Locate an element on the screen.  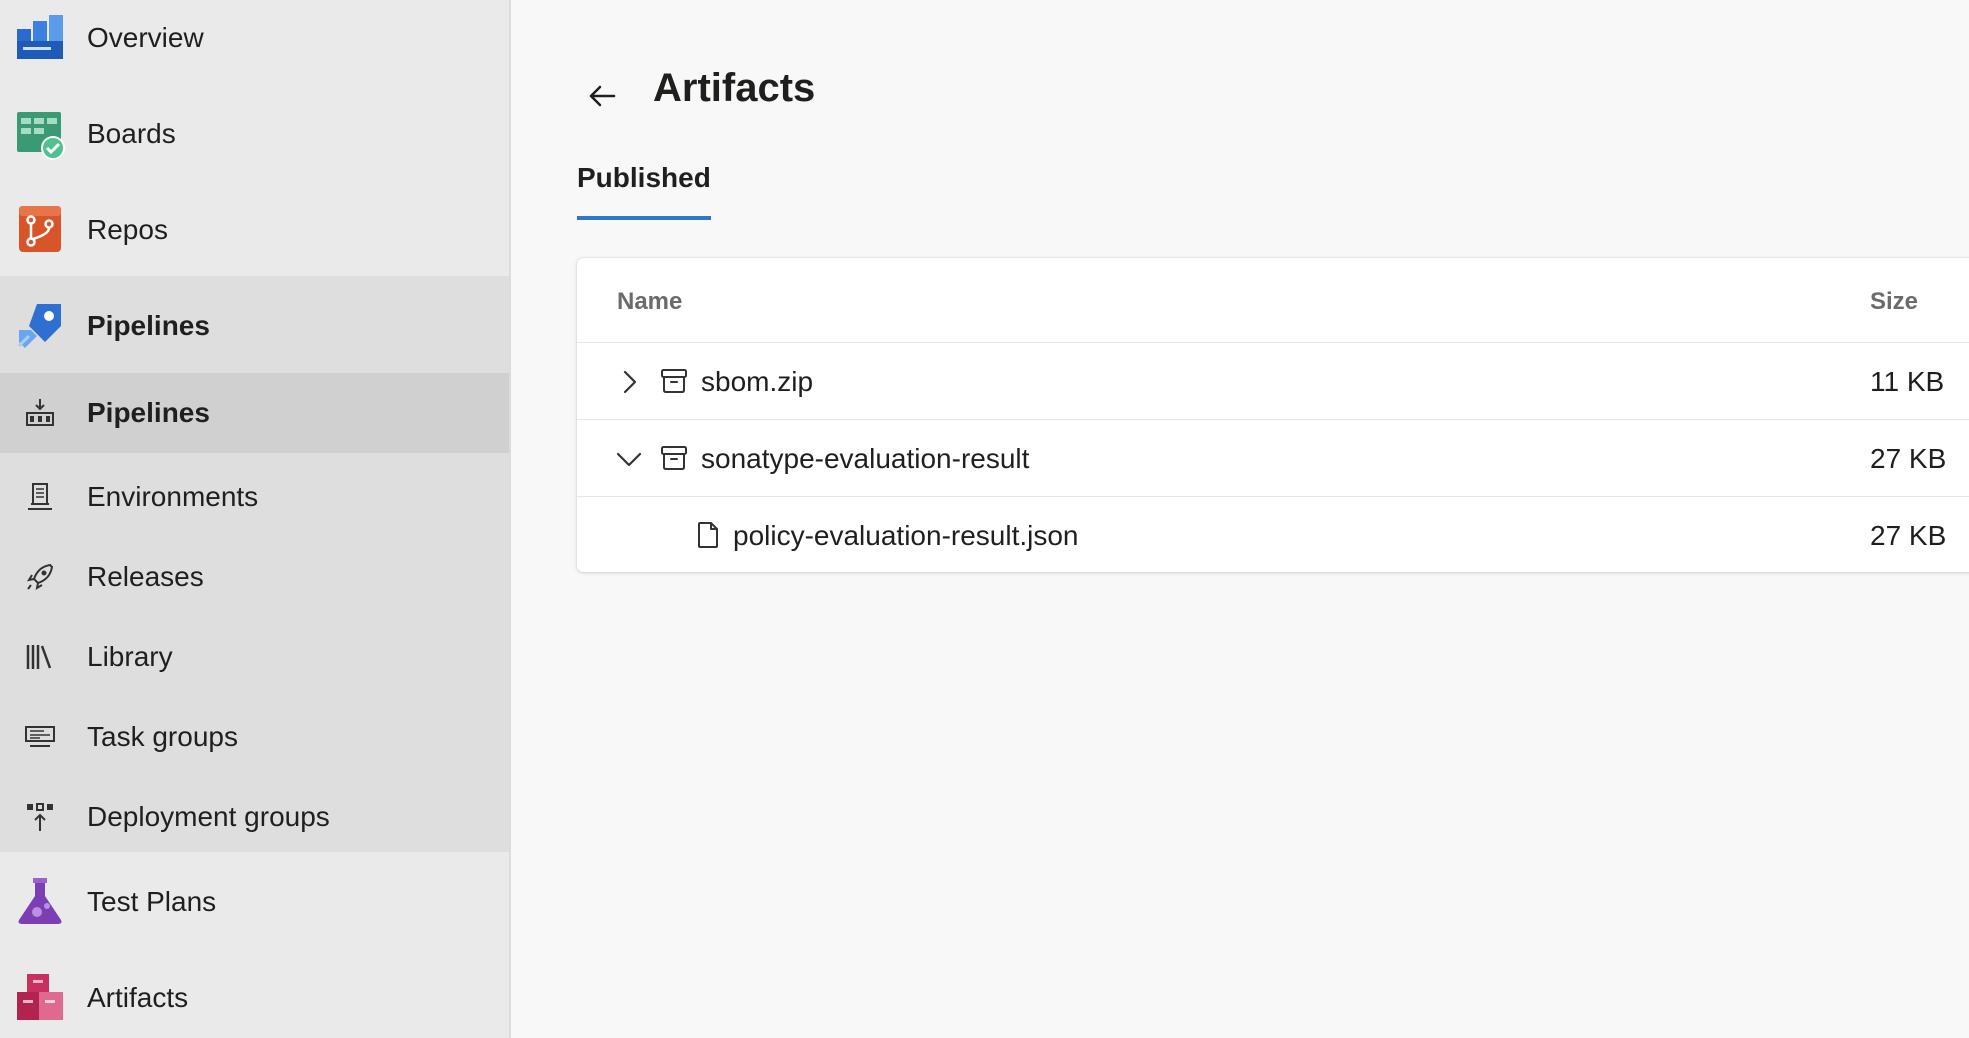
nav-sub-deployment-groups-label: Deployment groups is located at coordinates (208, 816).